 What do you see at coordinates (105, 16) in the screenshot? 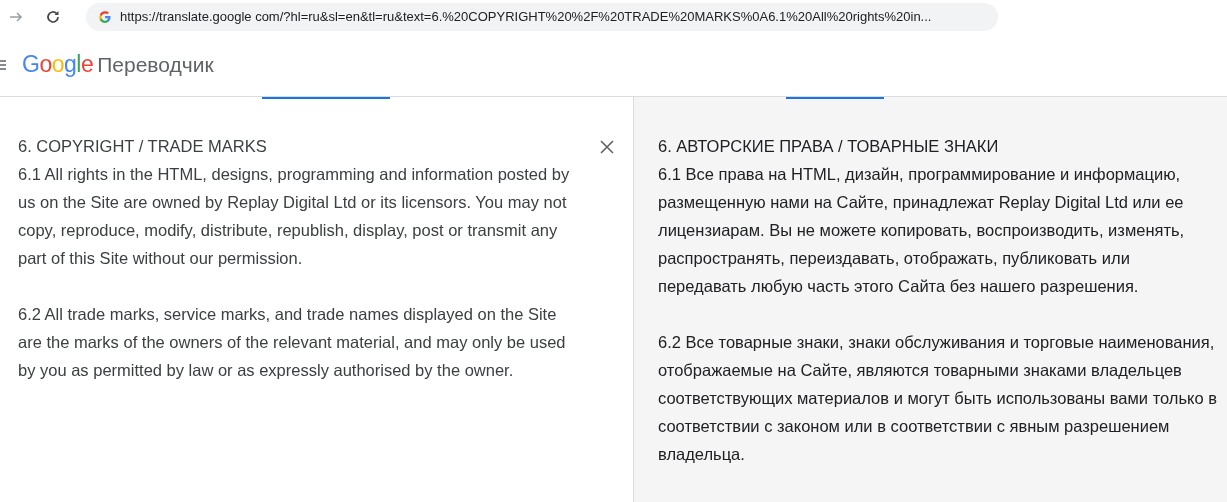
I see `google-favicon-icon` at bounding box center [105, 16].